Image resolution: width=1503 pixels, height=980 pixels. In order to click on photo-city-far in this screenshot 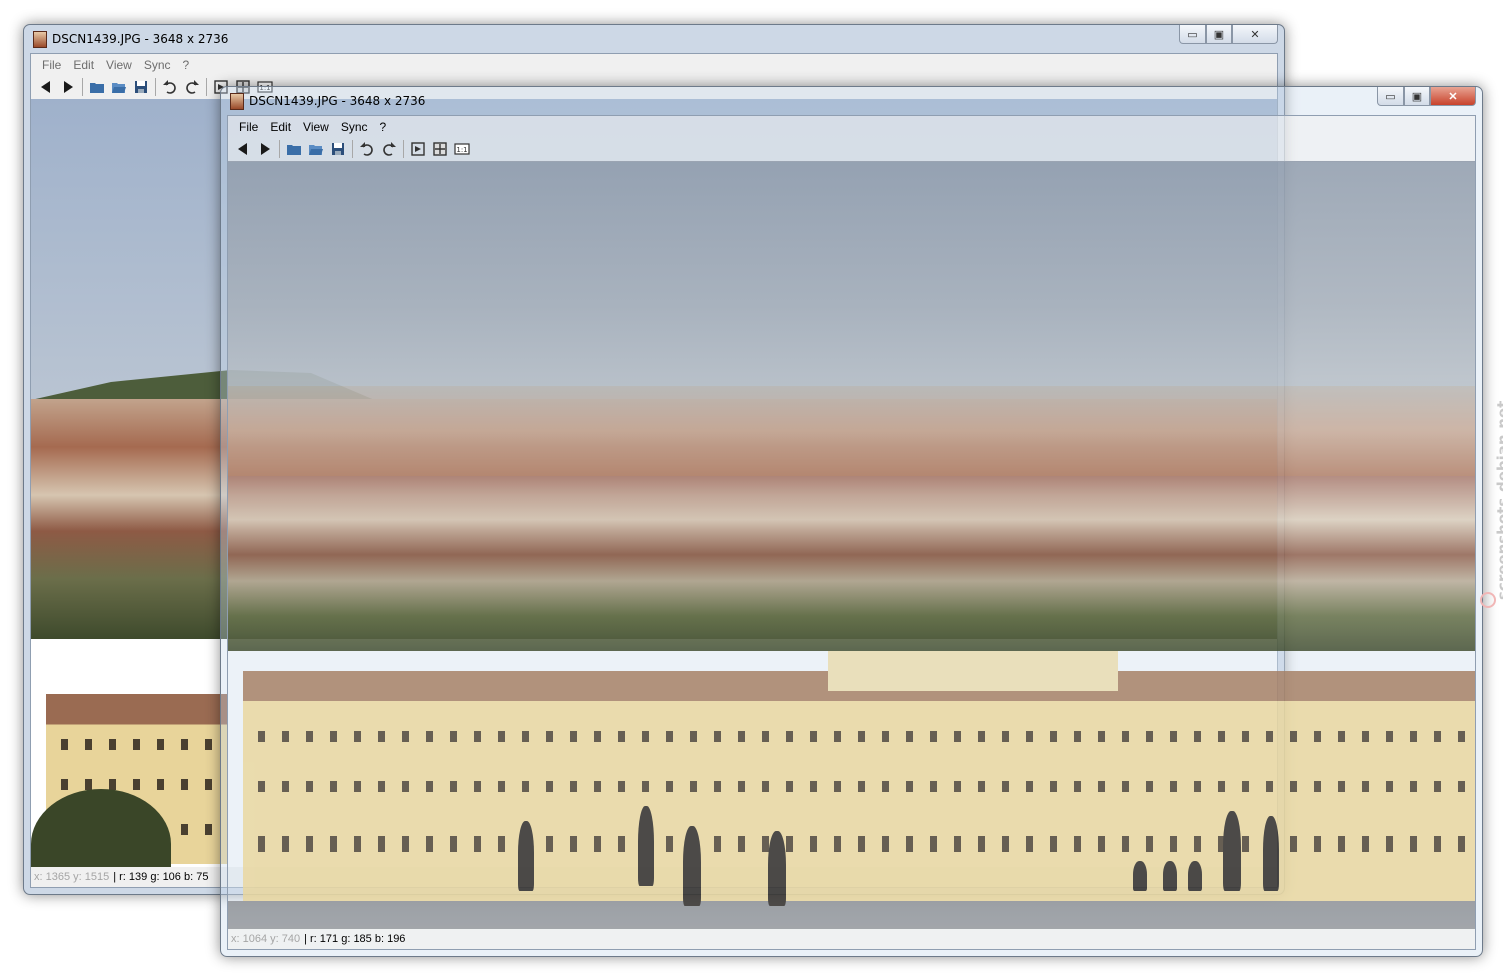, I will do `click(851, 431)`.